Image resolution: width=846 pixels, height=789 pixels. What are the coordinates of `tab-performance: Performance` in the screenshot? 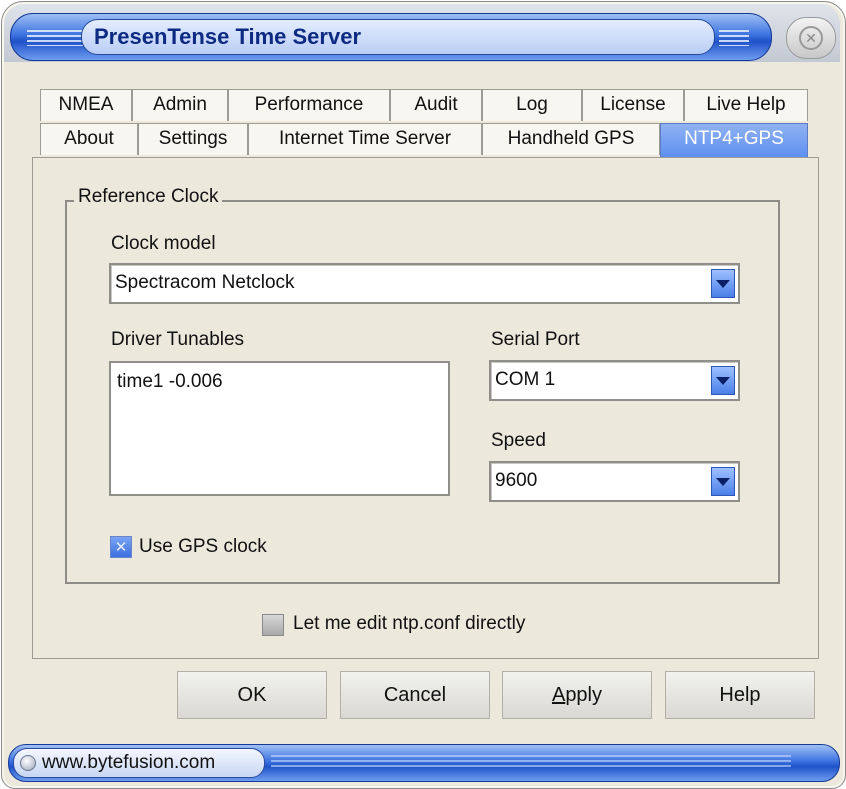 It's located at (309, 105).